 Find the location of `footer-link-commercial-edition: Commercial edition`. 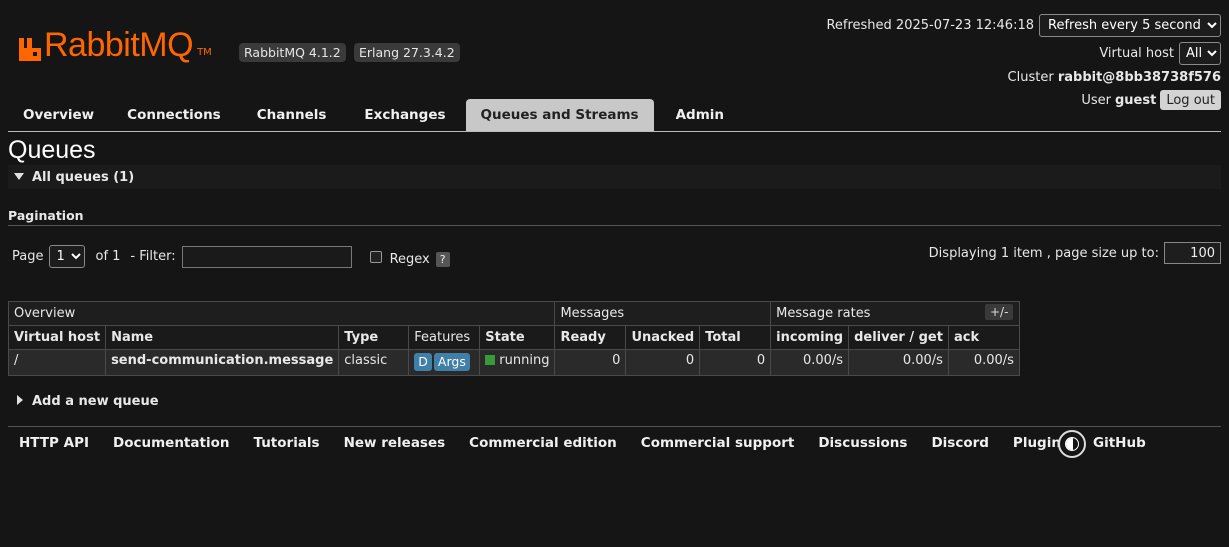

footer-link-commercial-edition: Commercial edition is located at coordinates (543, 443).